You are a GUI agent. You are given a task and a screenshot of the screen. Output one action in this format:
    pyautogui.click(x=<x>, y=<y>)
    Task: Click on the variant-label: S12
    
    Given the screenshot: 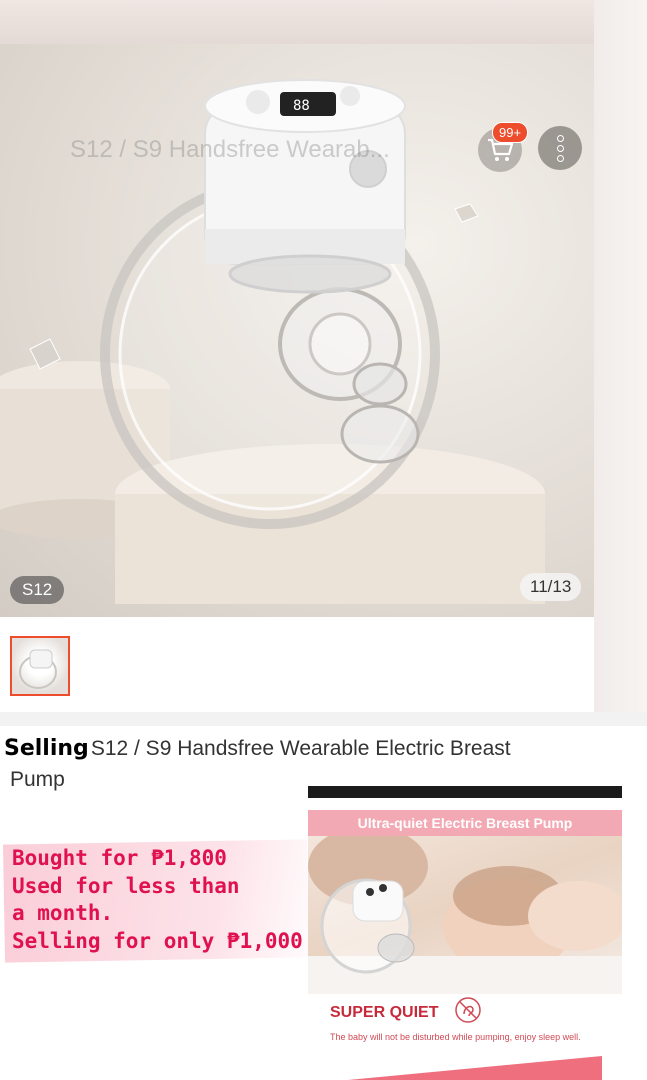 What is the action you would take?
    pyautogui.click(x=37, y=590)
    